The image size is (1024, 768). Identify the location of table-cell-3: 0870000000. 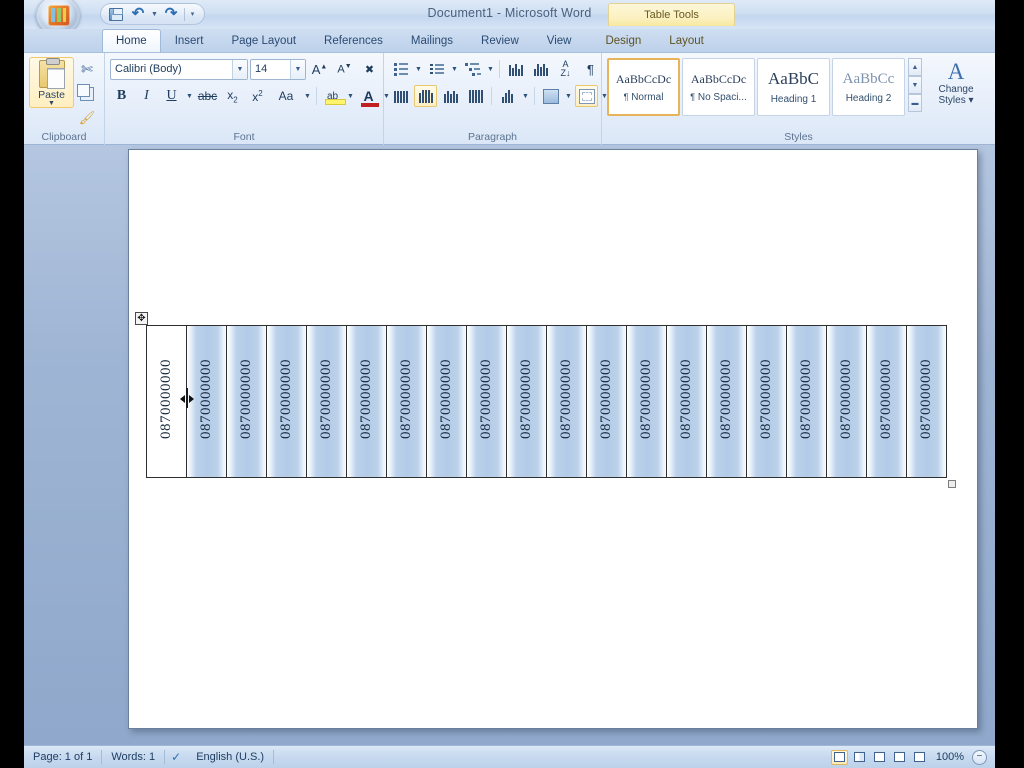
(246, 401).